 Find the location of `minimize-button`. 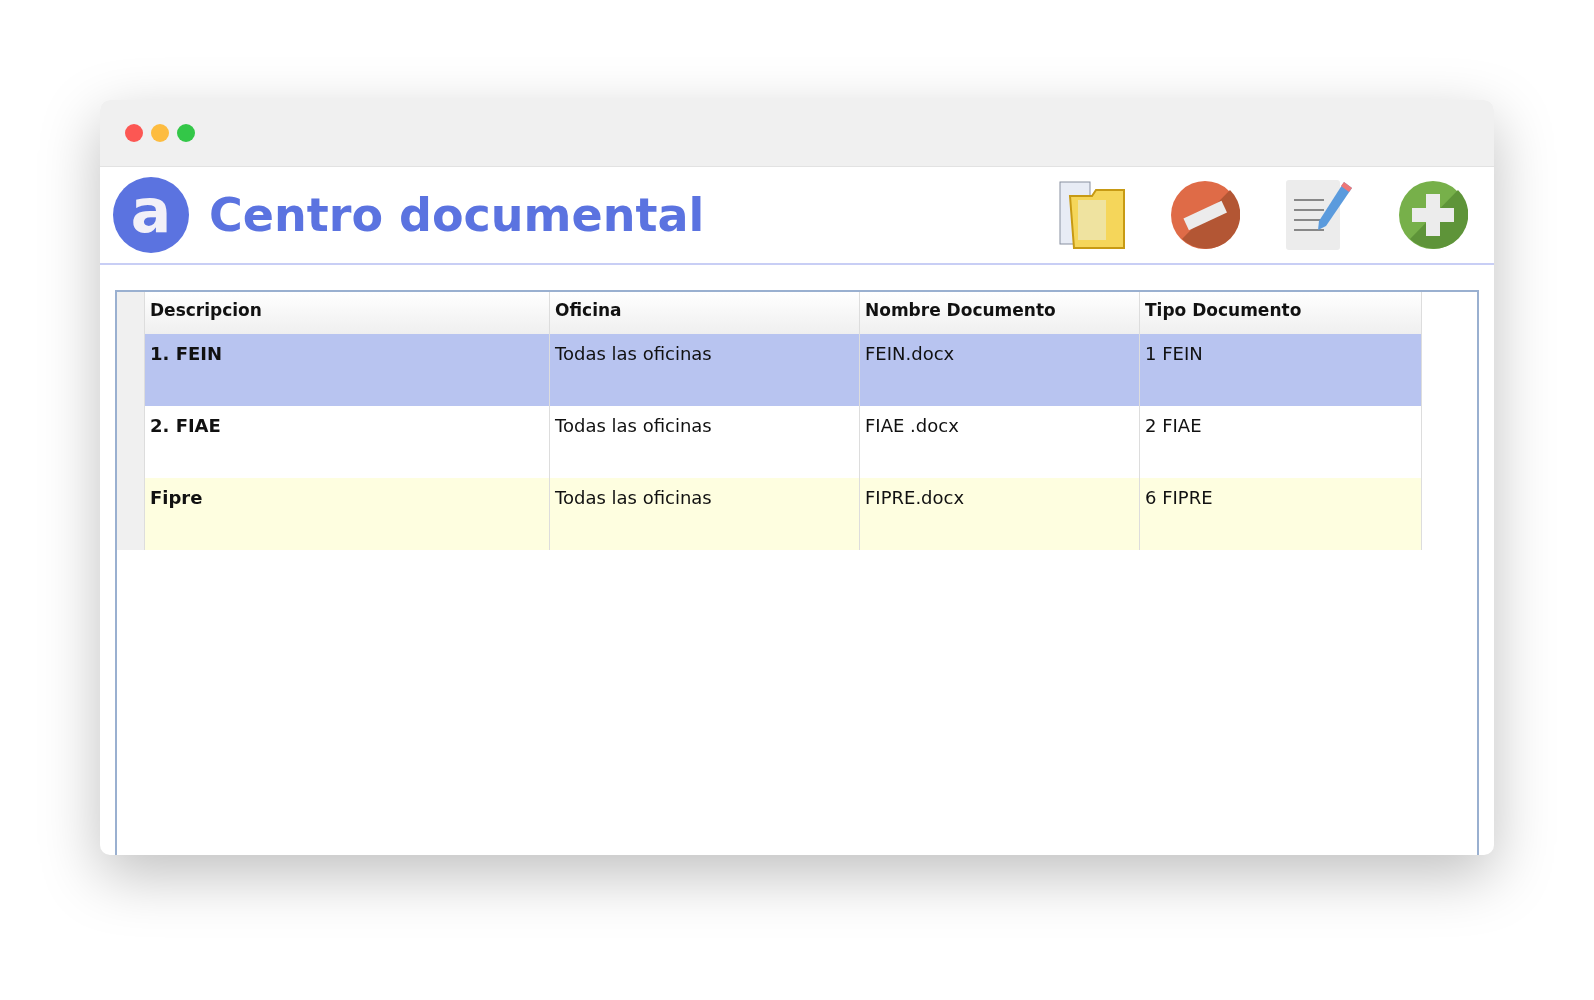

minimize-button is located at coordinates (160, 133).